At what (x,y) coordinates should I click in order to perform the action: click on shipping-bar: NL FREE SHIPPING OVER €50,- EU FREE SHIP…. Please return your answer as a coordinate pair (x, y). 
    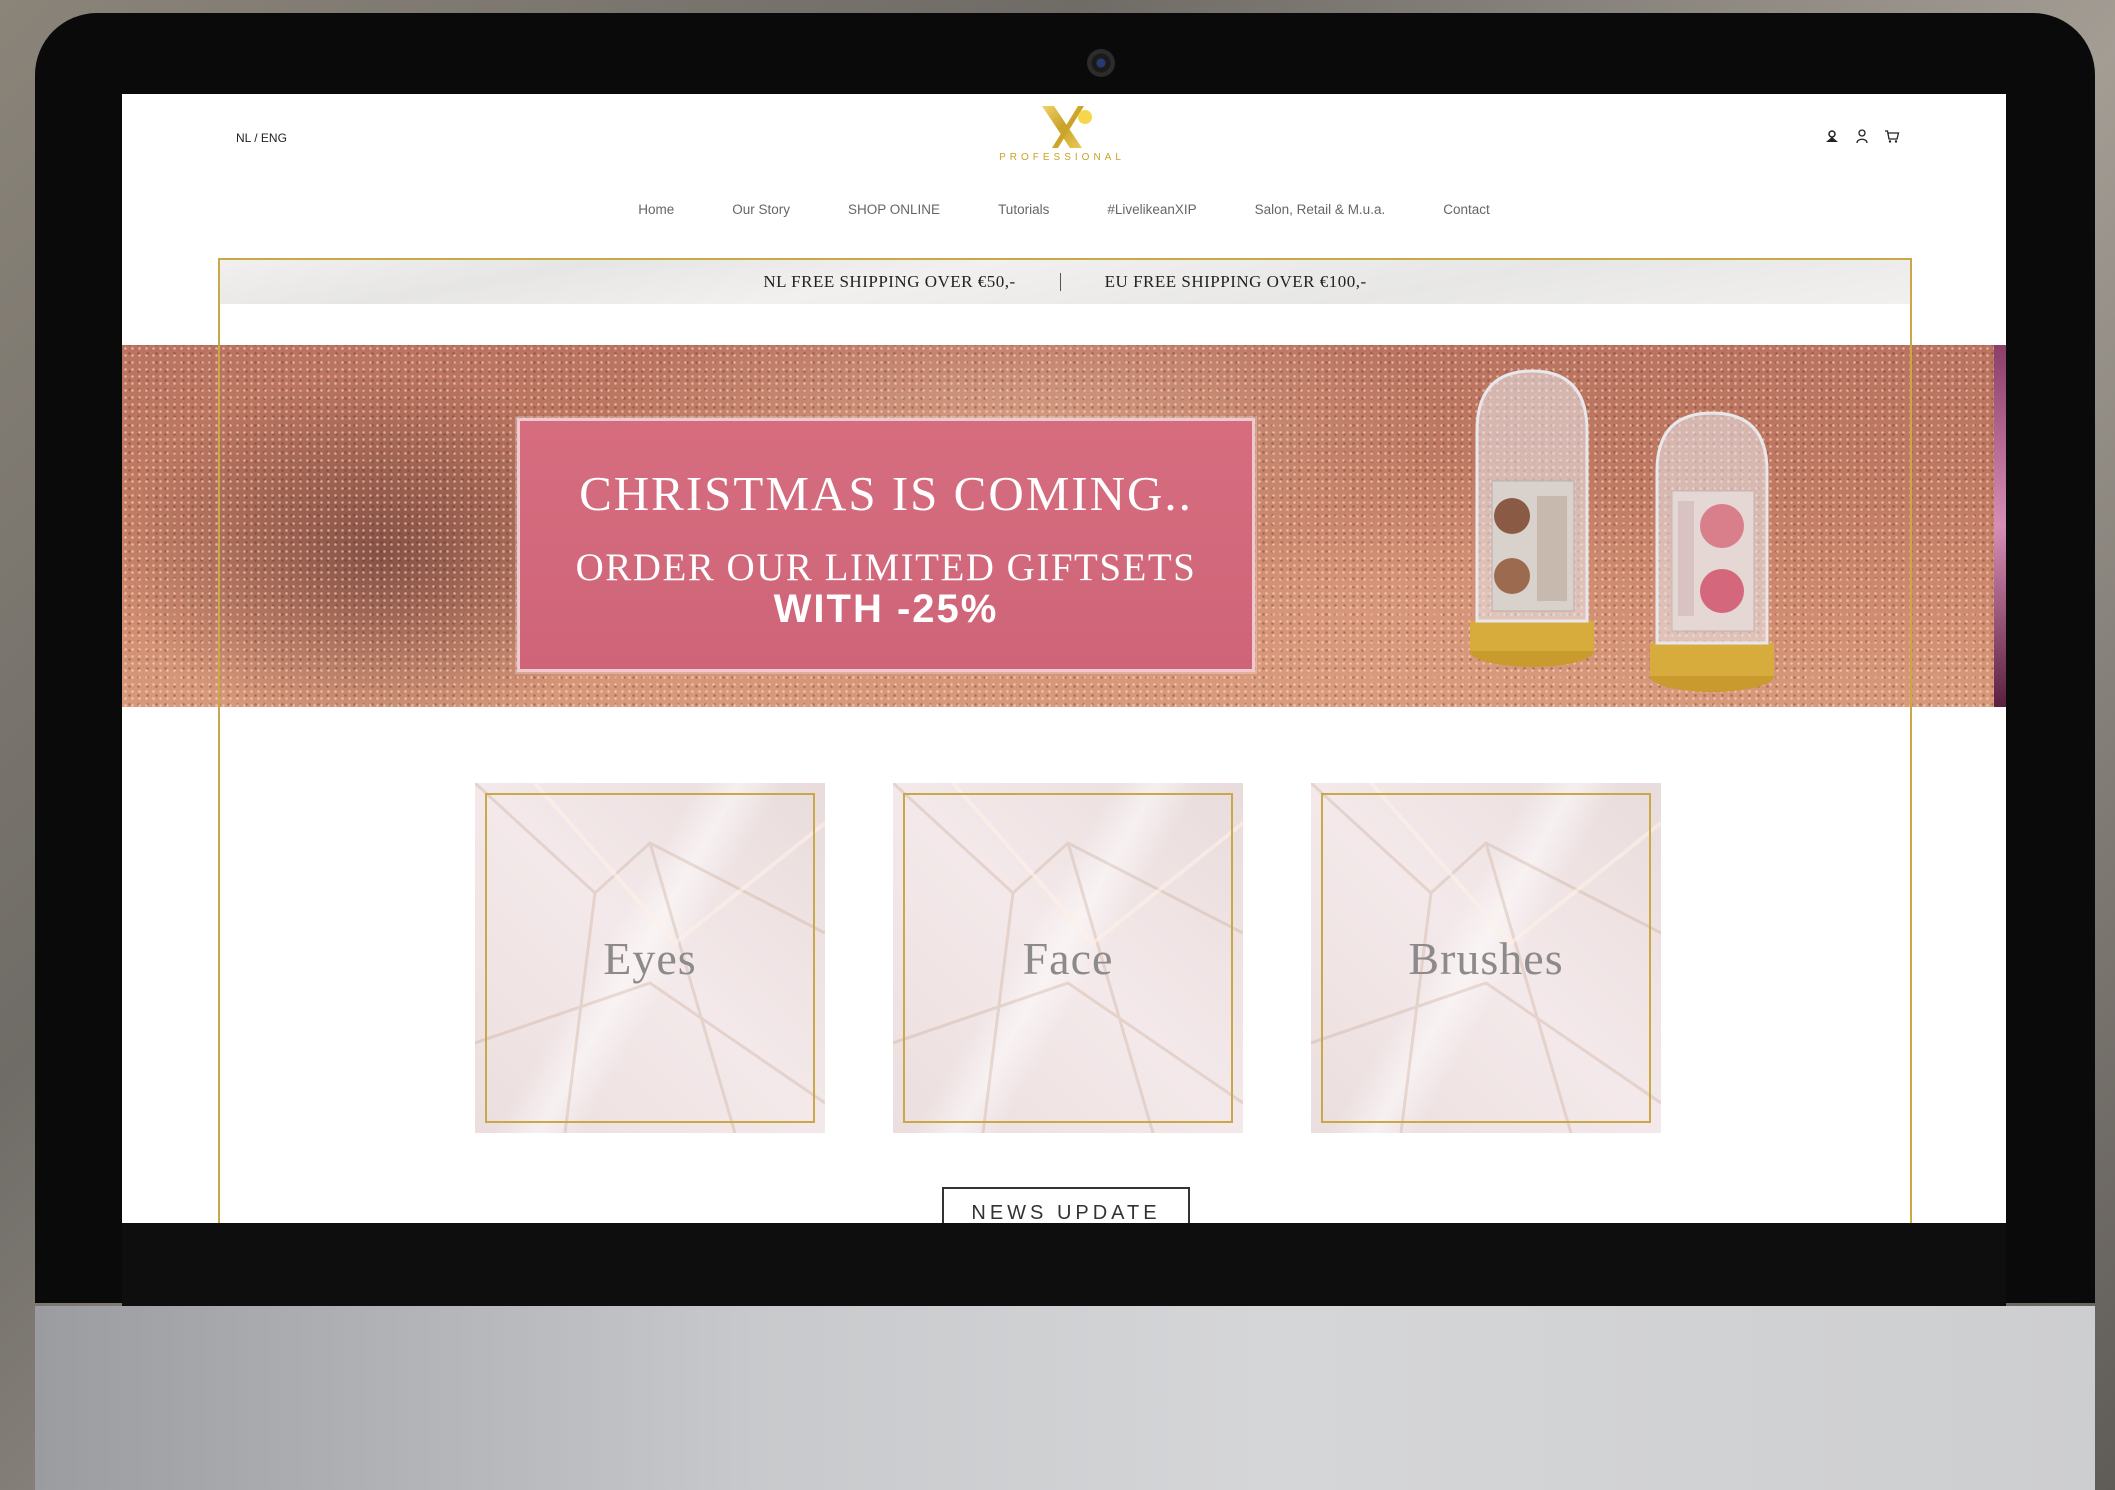
    Looking at the image, I should click on (1065, 282).